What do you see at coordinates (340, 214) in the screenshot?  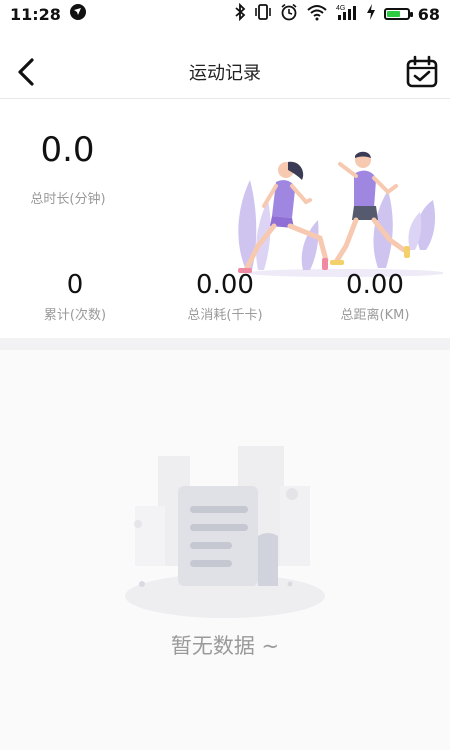 I see `runners-illustration` at bounding box center [340, 214].